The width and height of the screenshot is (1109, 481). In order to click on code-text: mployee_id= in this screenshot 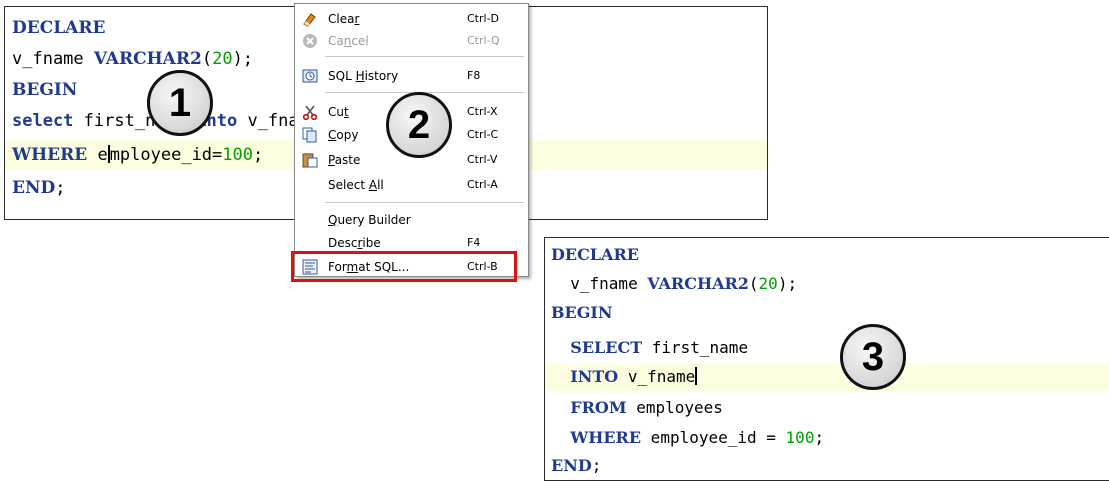, I will do `click(166, 155)`.